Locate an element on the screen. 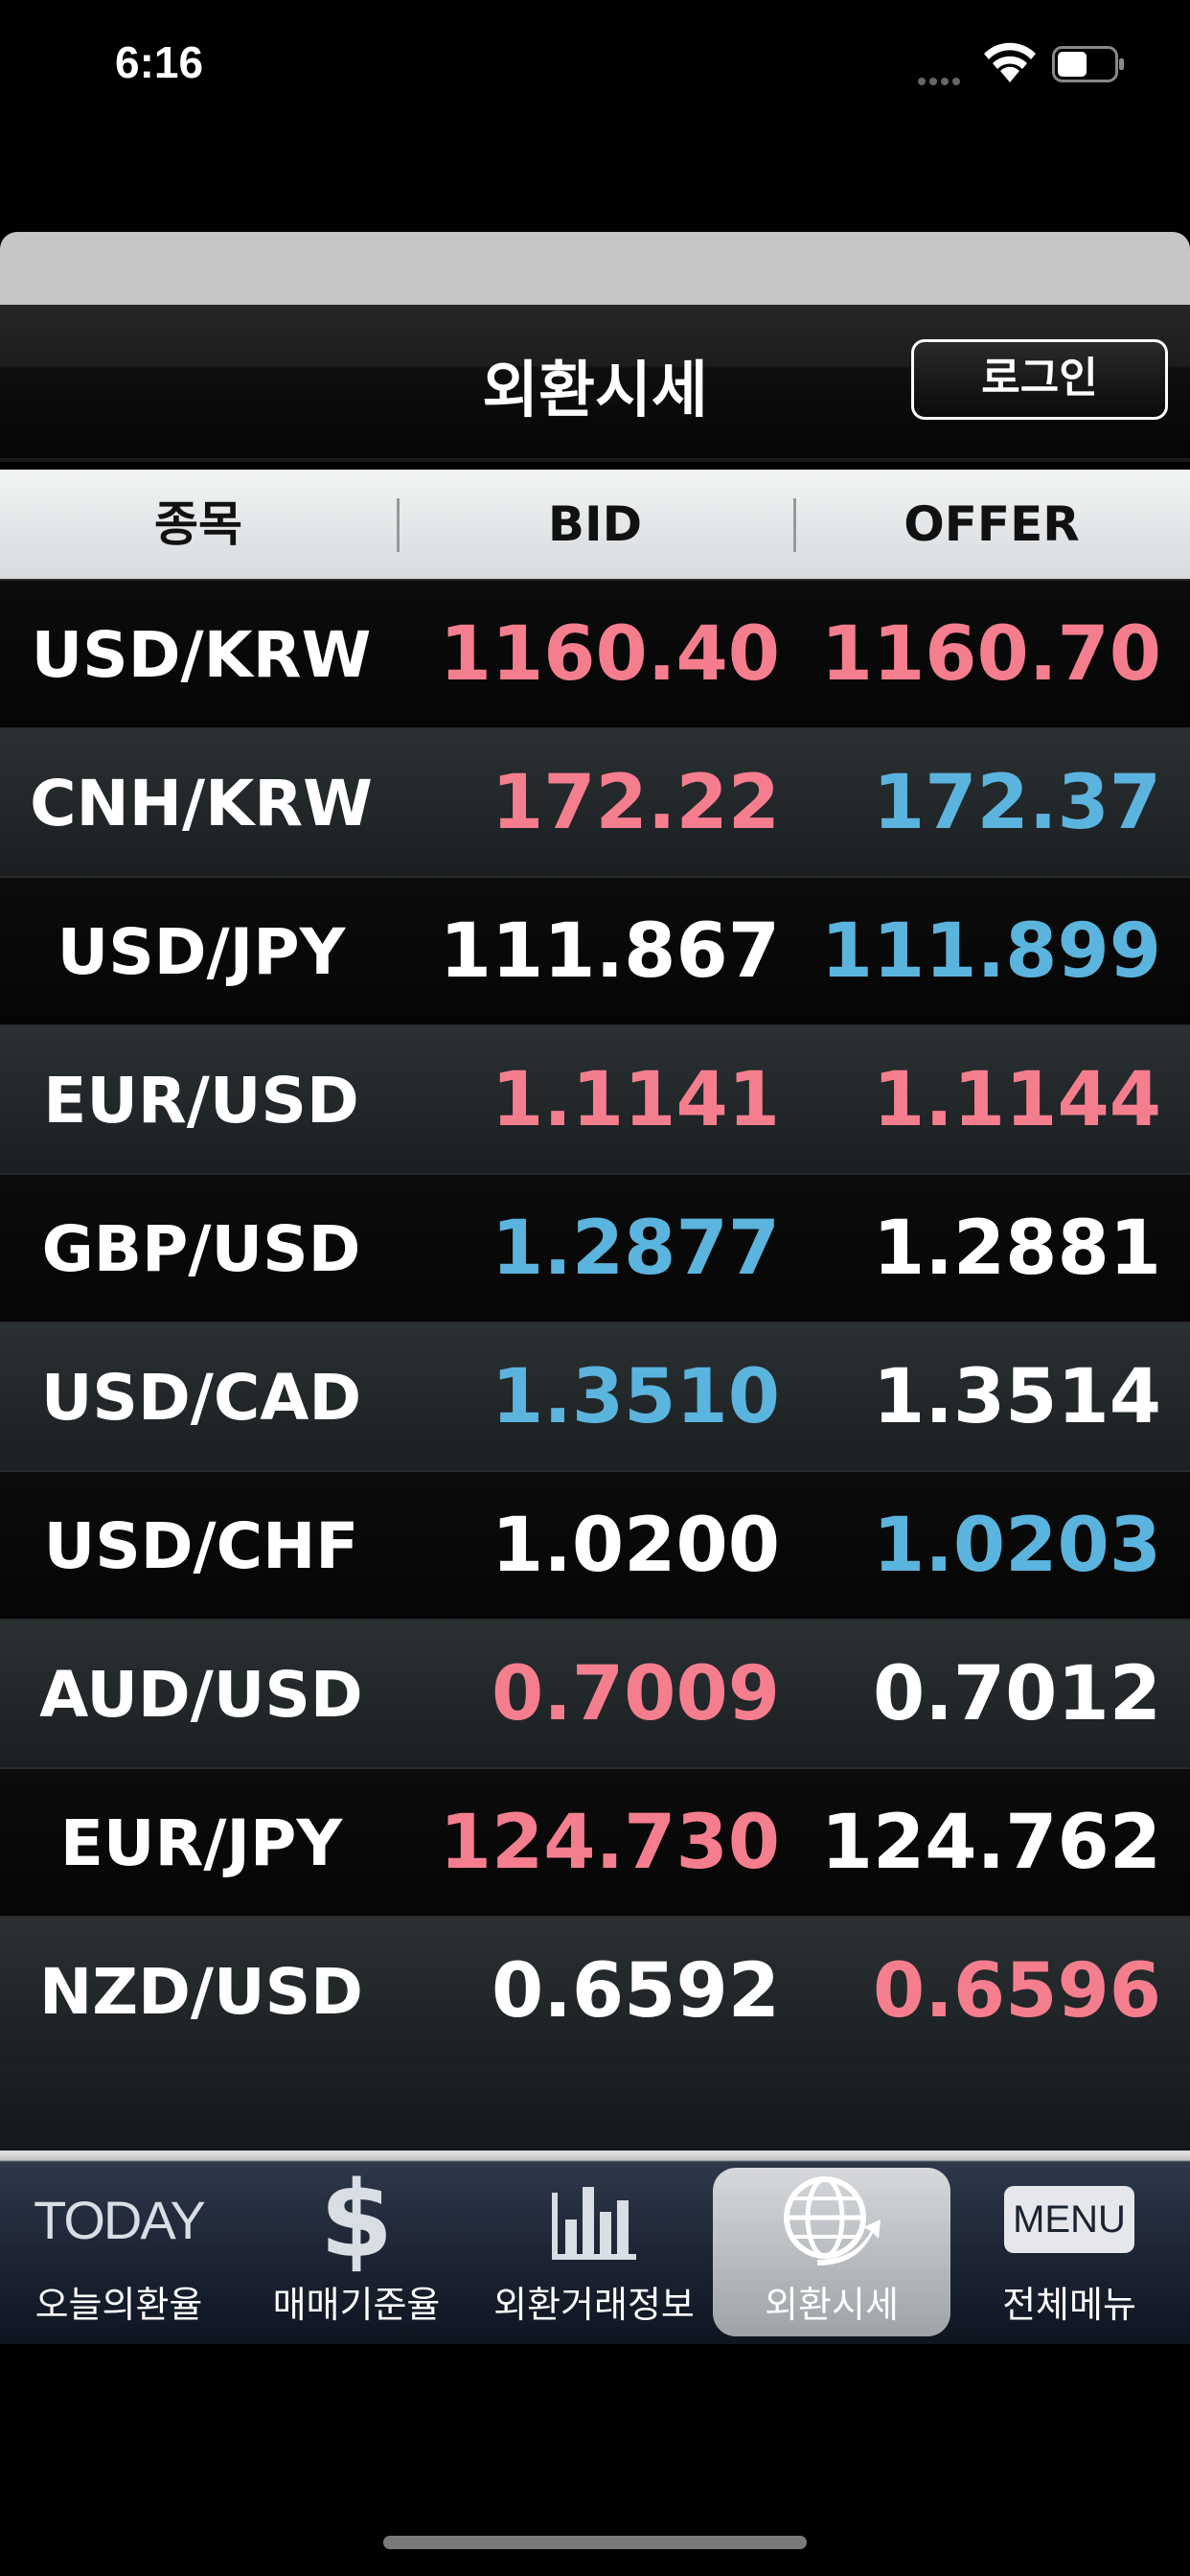  quote-row: USD/JPY 111.867 111.899 is located at coordinates (595, 950).